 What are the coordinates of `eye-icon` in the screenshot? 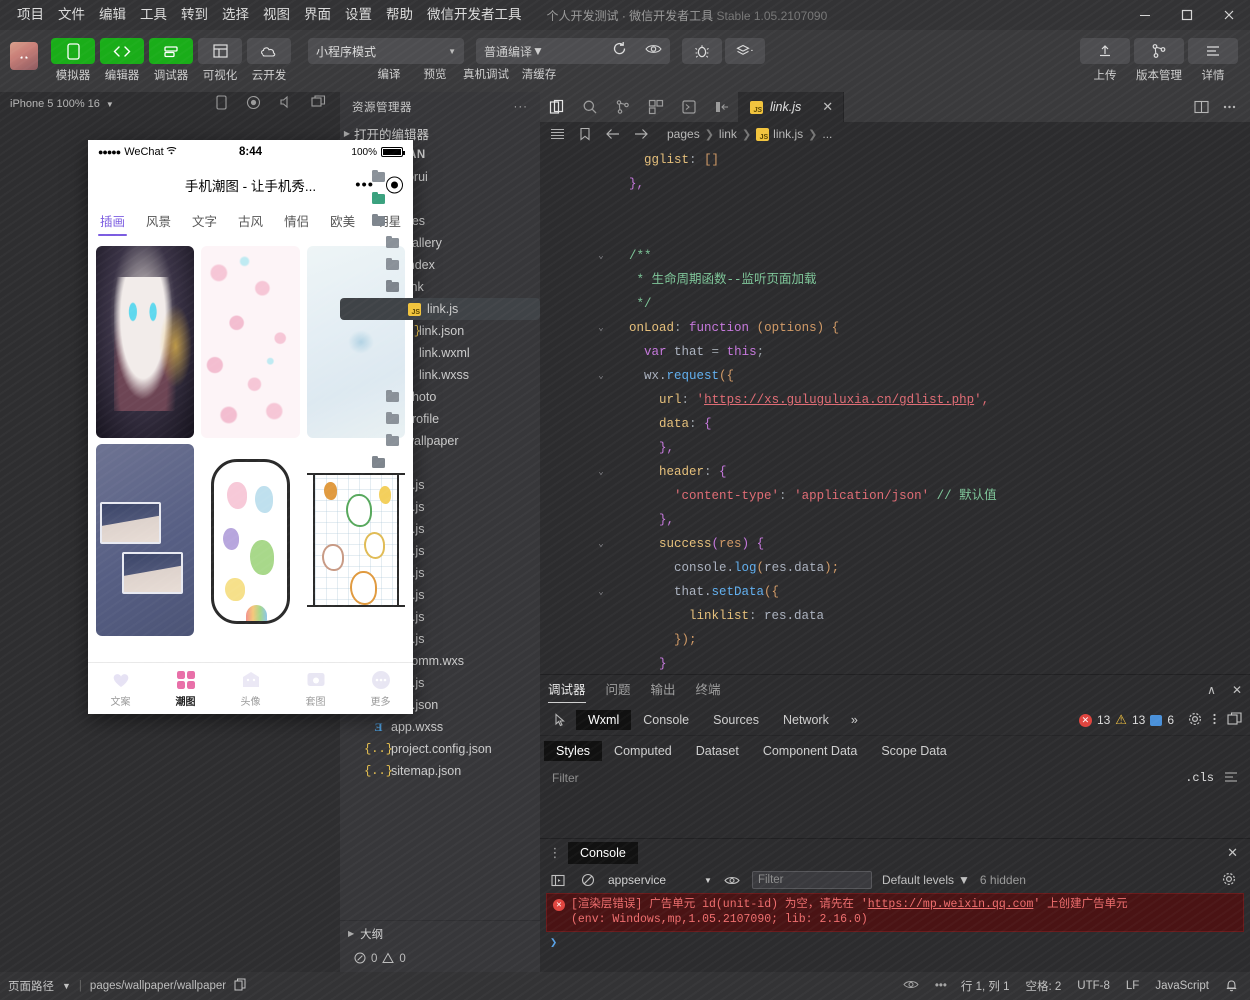 It's located at (911, 986).